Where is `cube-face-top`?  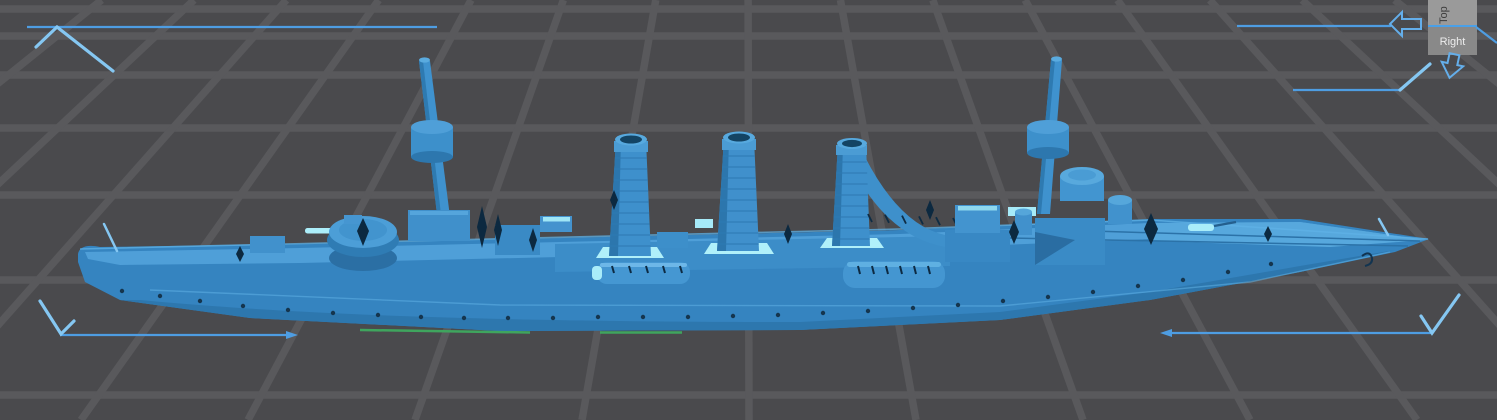
cube-face-top is located at coordinates (1452, 13).